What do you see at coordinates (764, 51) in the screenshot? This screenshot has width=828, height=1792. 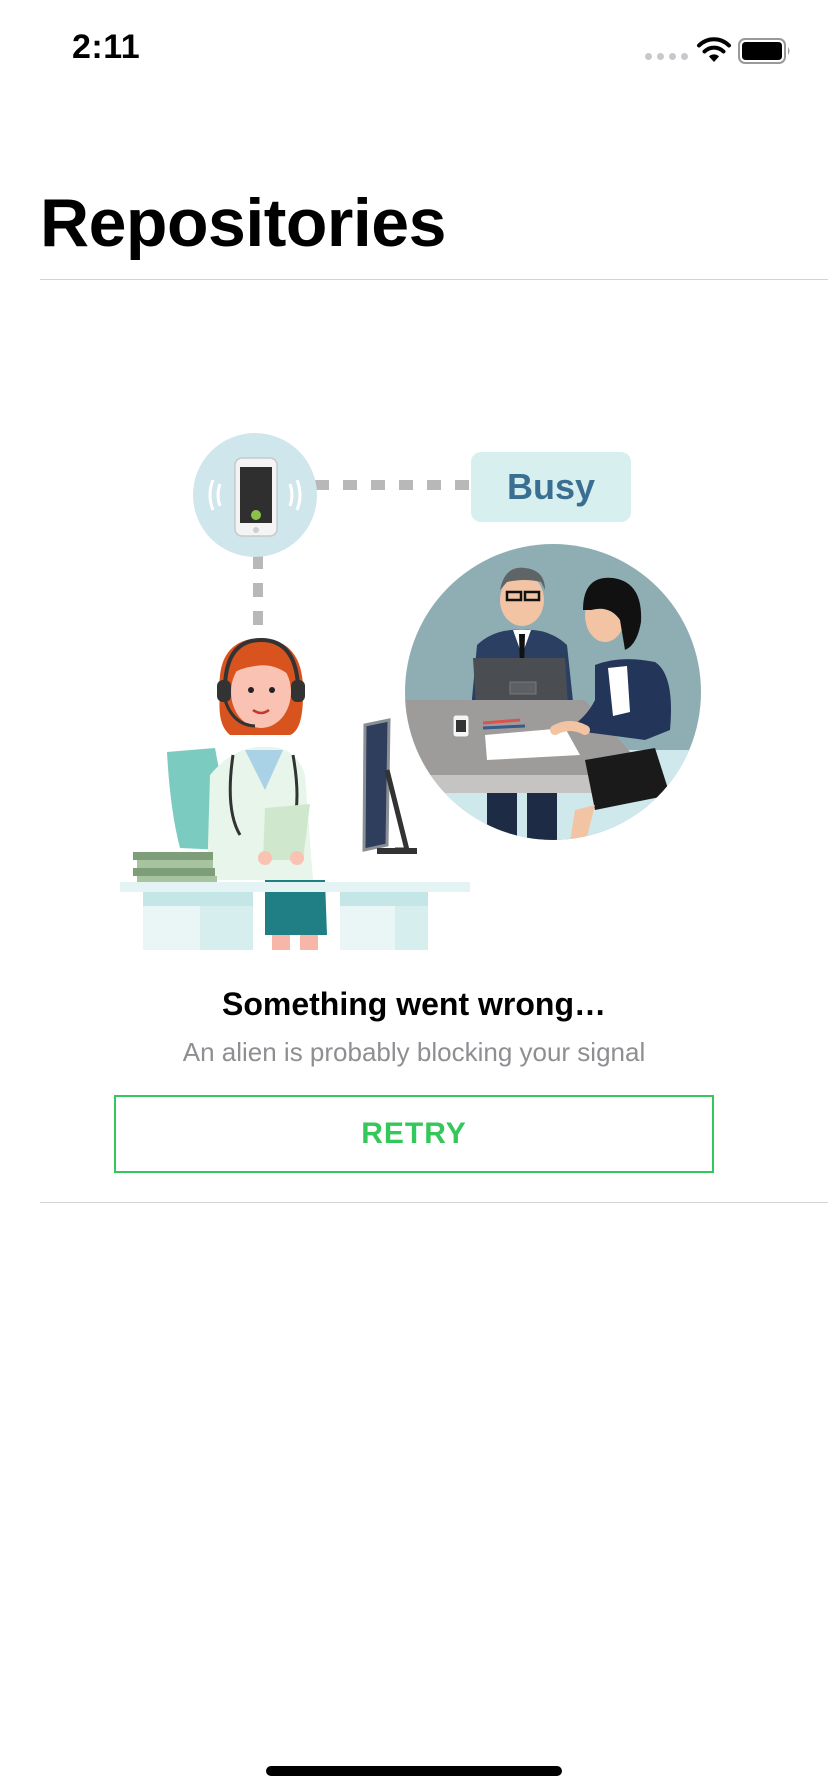 I see `battery-icon` at bounding box center [764, 51].